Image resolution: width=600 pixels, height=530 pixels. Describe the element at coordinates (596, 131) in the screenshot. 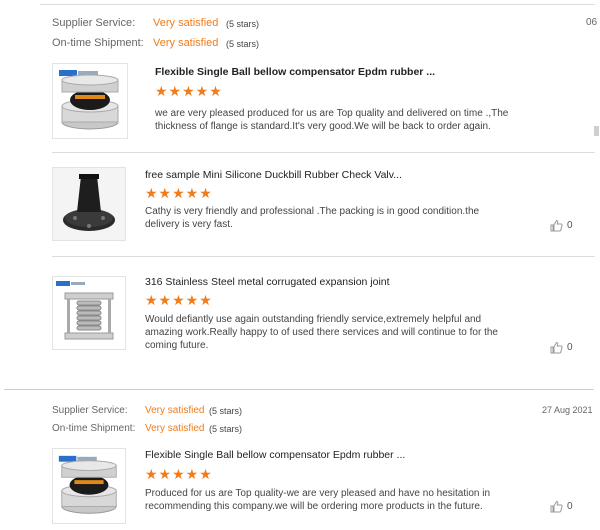

I see `scroll-edge-marker` at that location.